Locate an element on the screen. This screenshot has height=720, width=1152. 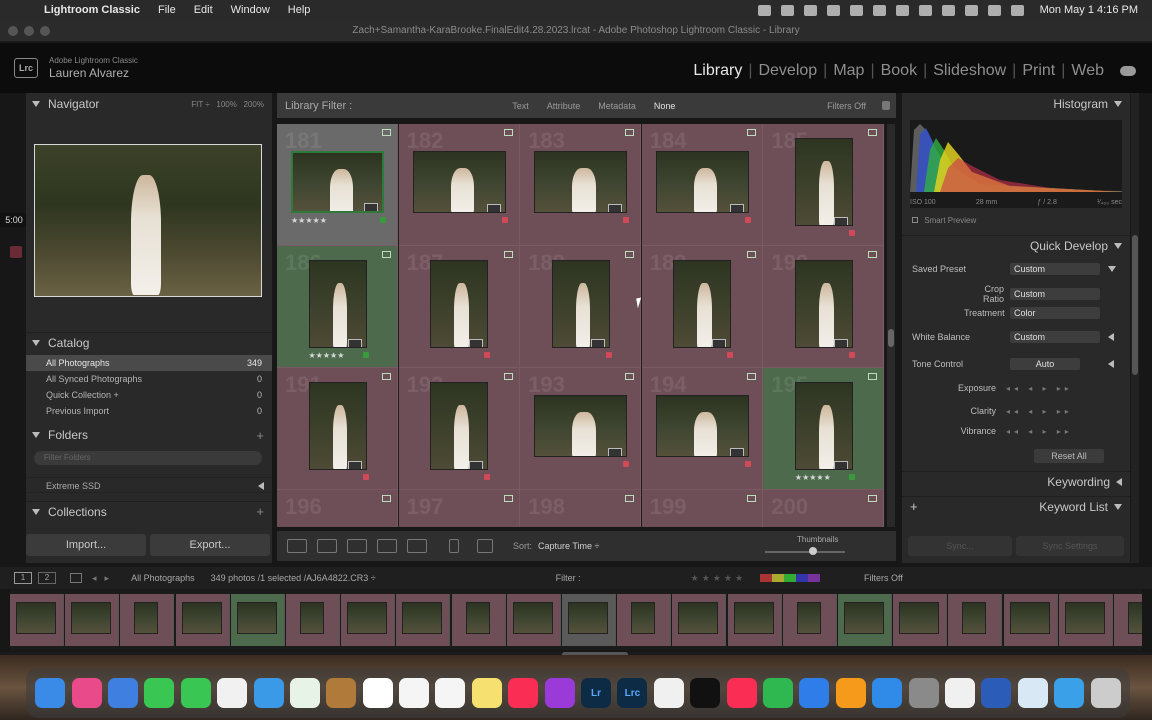
menubar-app-name: Lightroom Classic is located at coordinates (92, 10).